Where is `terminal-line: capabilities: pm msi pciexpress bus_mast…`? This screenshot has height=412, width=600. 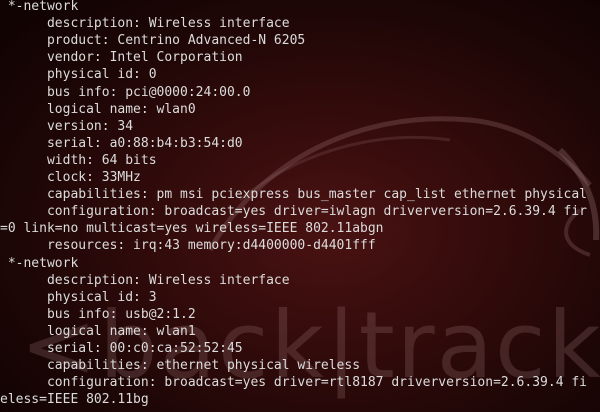
terminal-line: capabilities: pm msi pciexpress bus_mast… is located at coordinates (293, 195).